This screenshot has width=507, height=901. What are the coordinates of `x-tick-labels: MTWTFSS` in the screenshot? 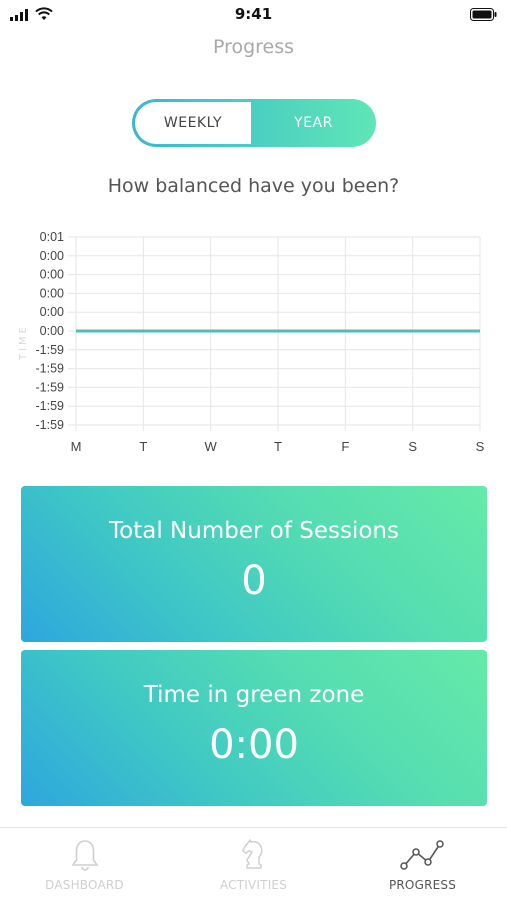 It's located at (278, 446).